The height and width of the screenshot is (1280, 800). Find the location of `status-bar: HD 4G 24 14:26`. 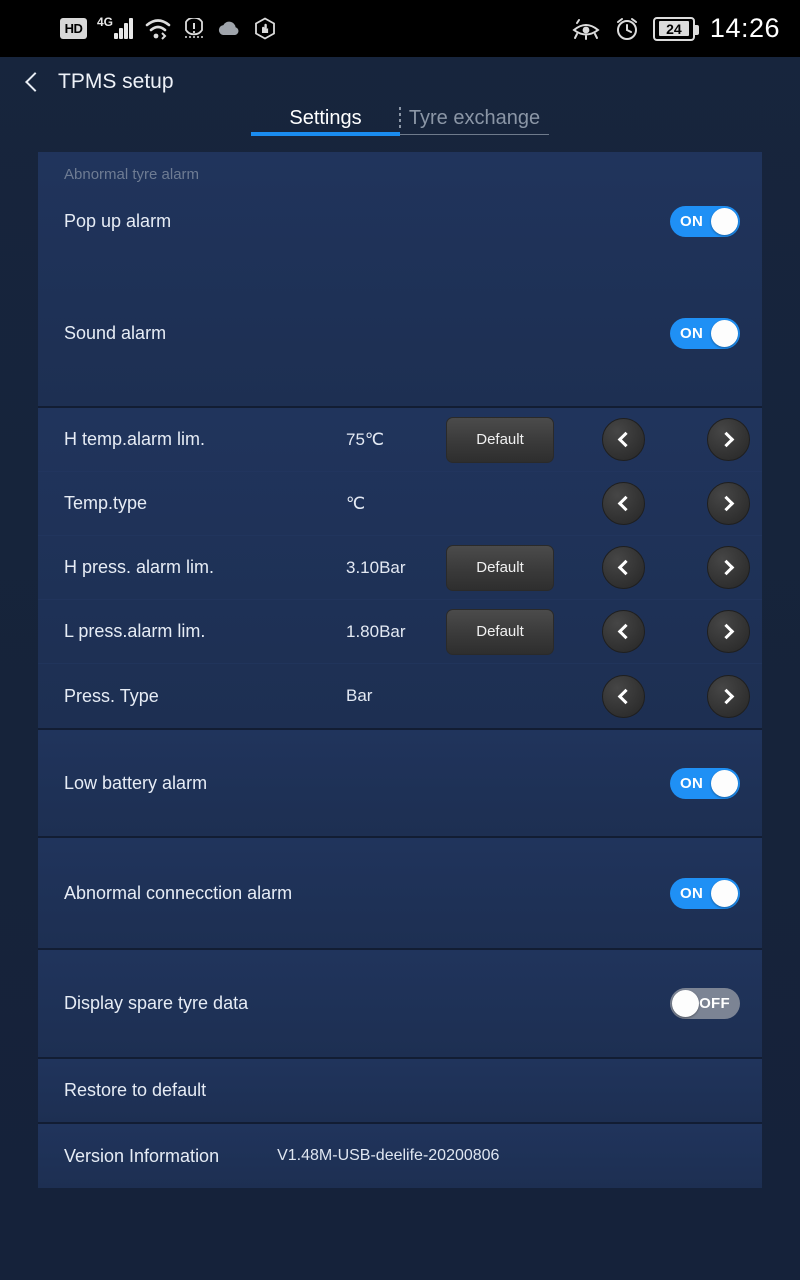

status-bar: HD 4G 24 14:26 is located at coordinates (400, 28).